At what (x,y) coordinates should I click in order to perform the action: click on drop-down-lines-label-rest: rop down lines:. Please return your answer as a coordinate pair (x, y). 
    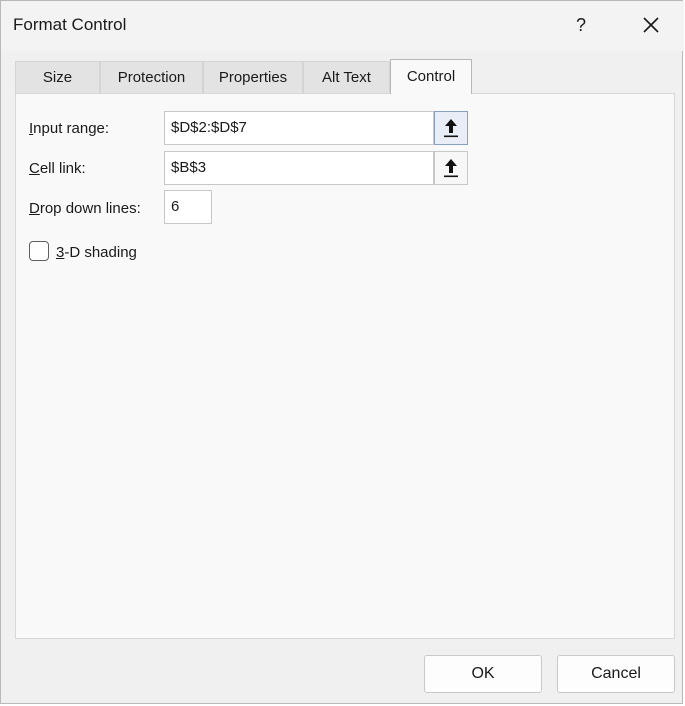
    Looking at the image, I should click on (90, 208).